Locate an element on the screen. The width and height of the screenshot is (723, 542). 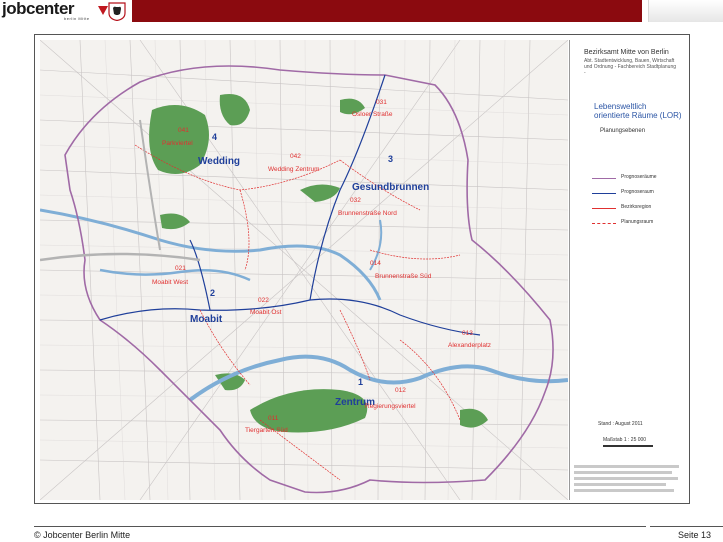
jobcenter-logo: jobcenter berlin Mitte is located at coordinates (65, 10).